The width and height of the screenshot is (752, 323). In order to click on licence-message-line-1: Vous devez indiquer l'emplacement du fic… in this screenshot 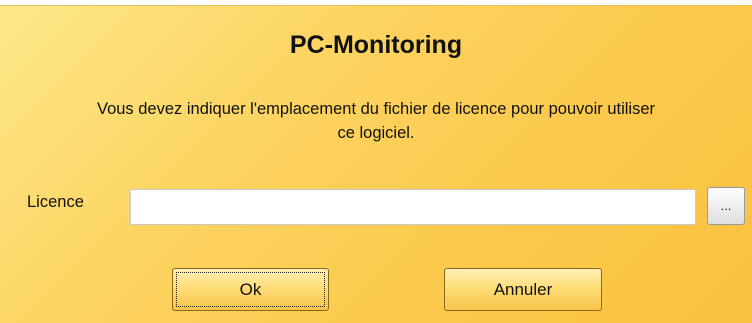, I will do `click(376, 109)`.